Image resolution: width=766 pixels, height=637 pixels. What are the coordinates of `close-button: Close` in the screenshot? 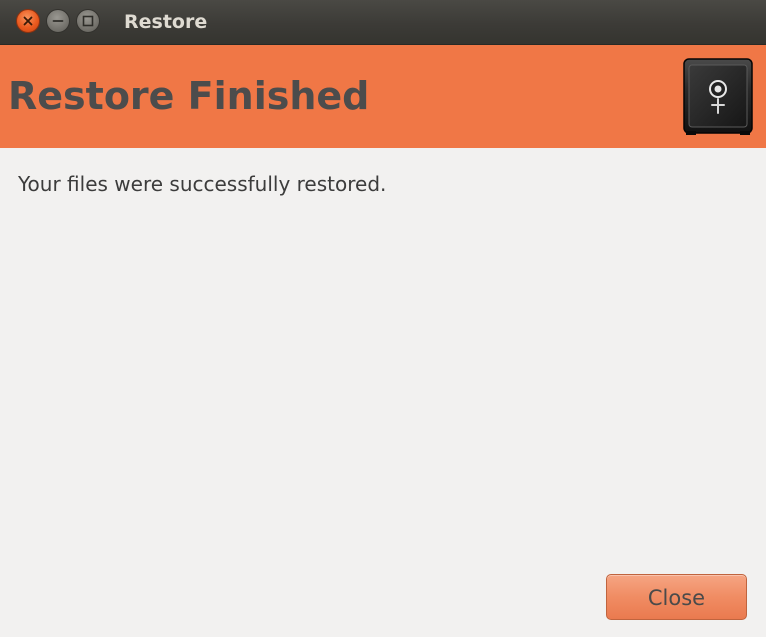 It's located at (676, 597).